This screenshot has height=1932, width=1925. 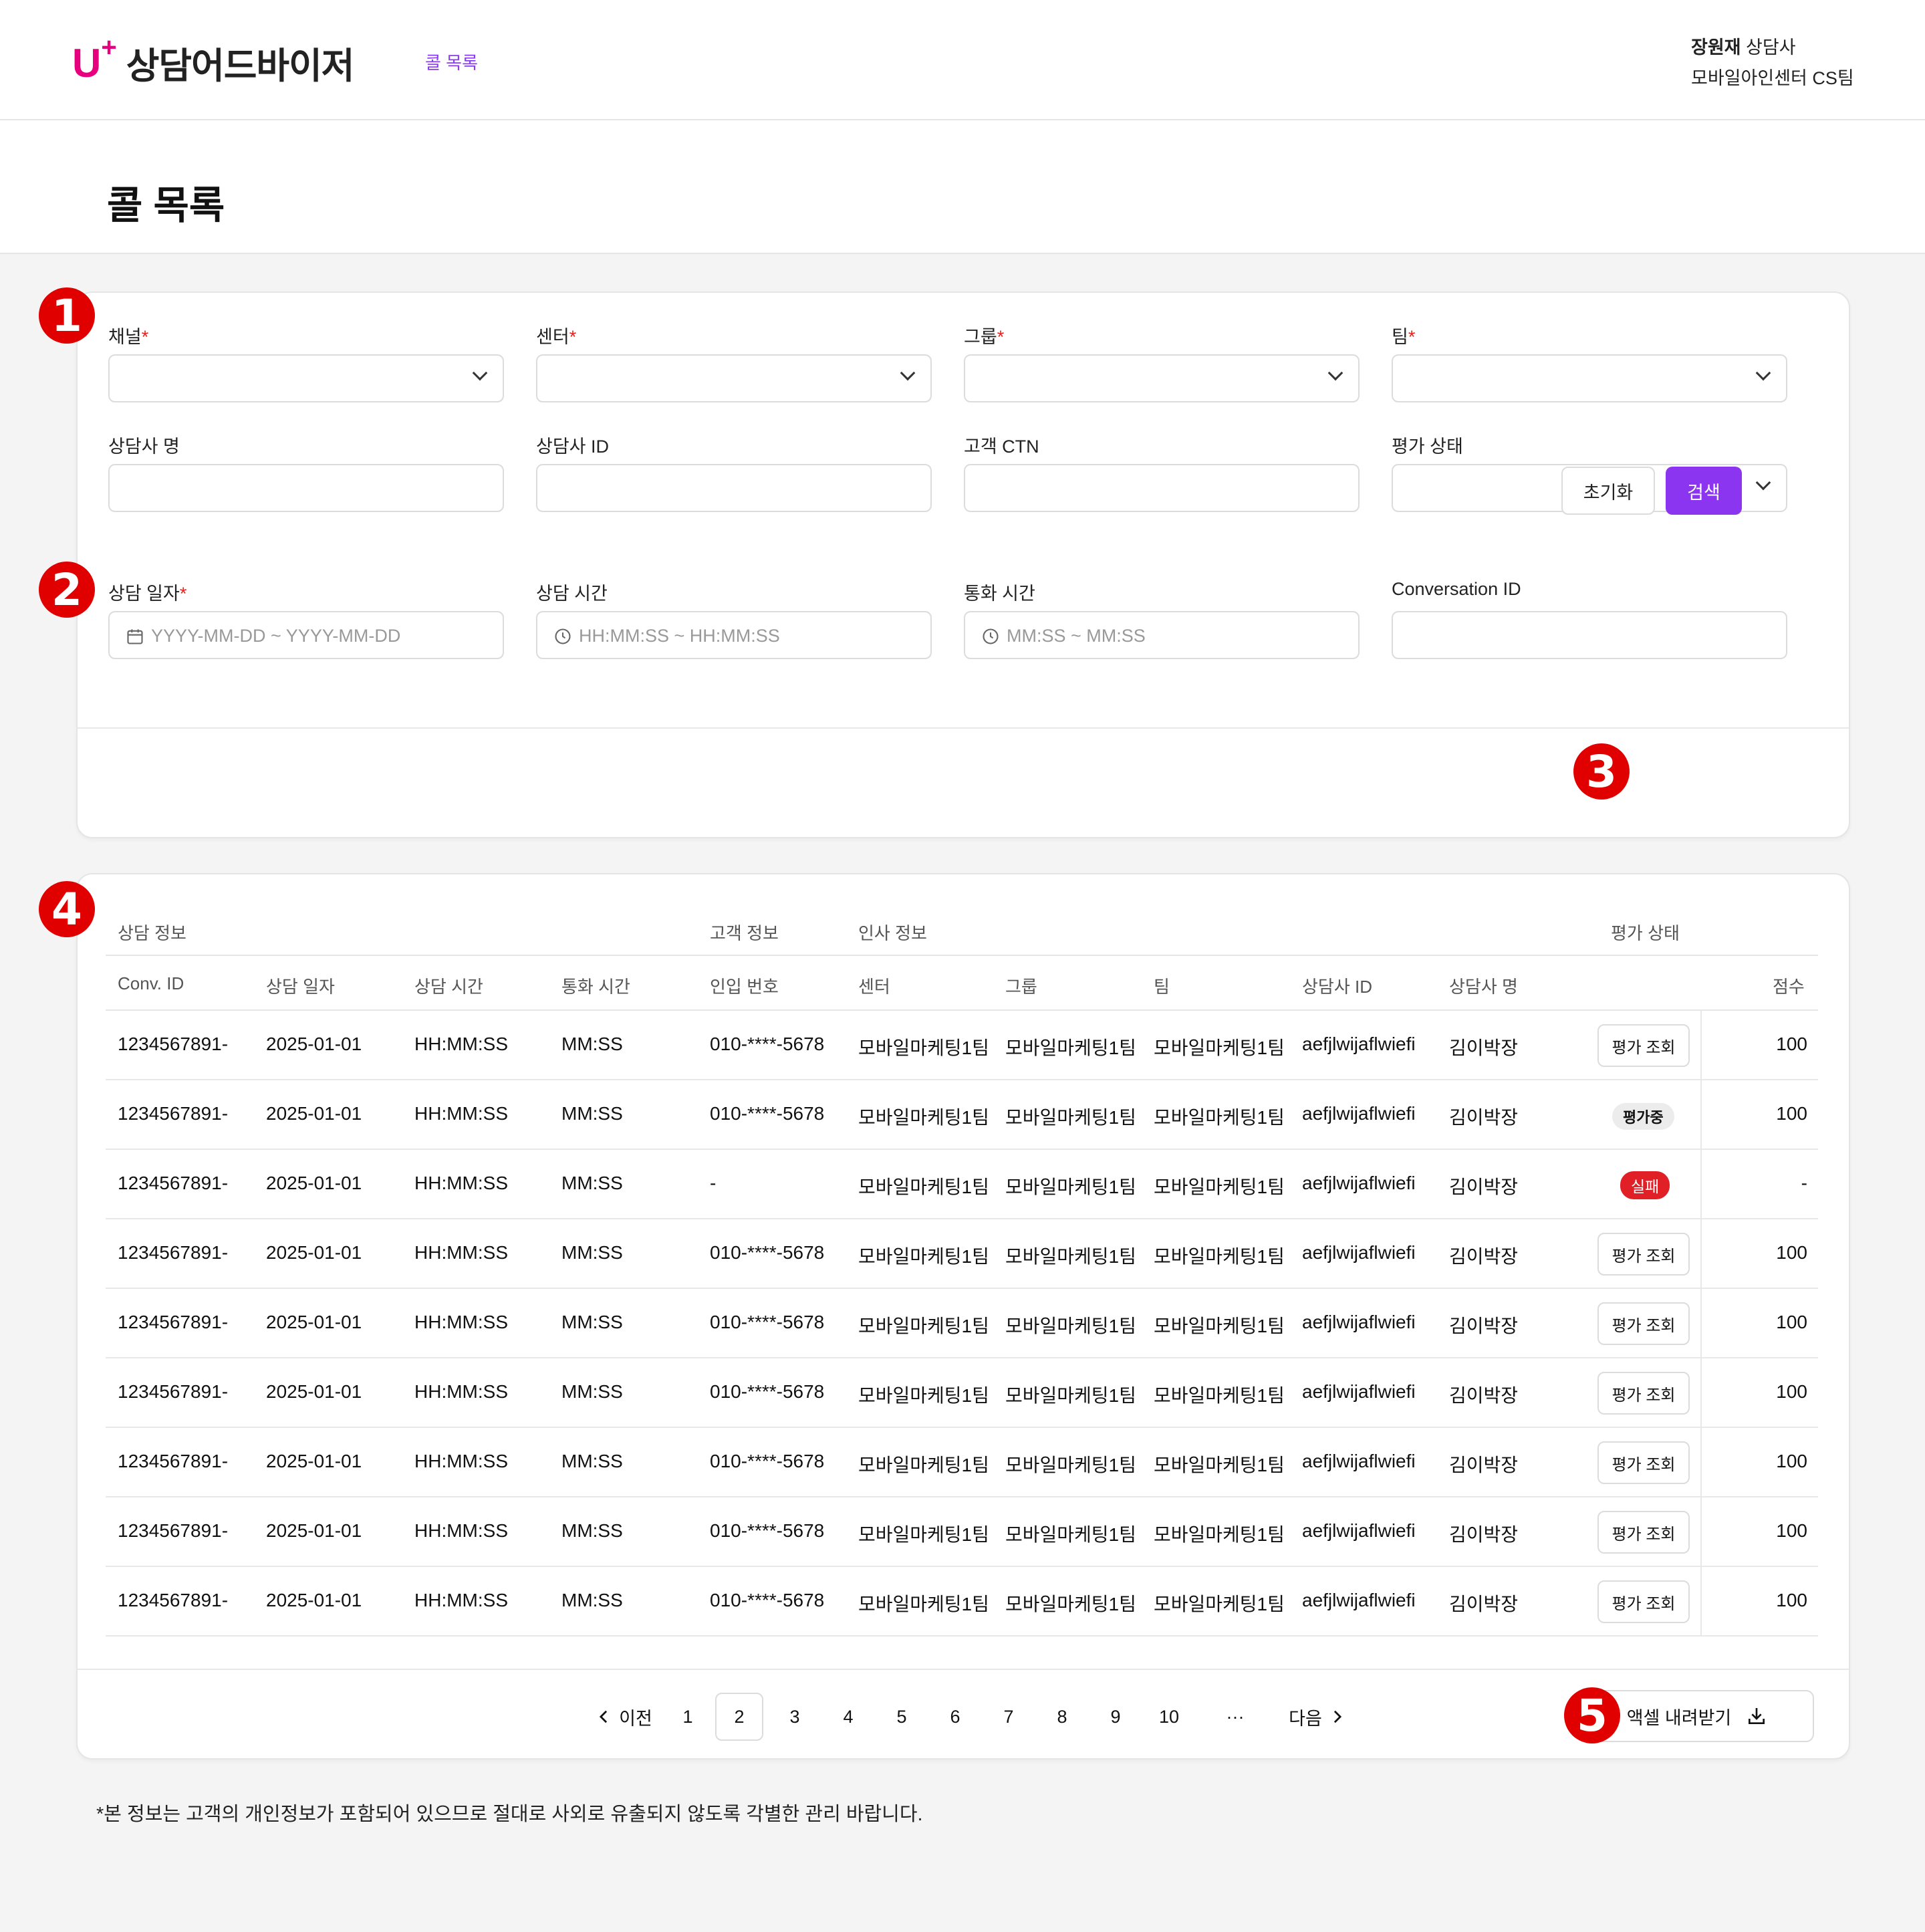 I want to click on col-call: 통화 시간, so click(x=596, y=987).